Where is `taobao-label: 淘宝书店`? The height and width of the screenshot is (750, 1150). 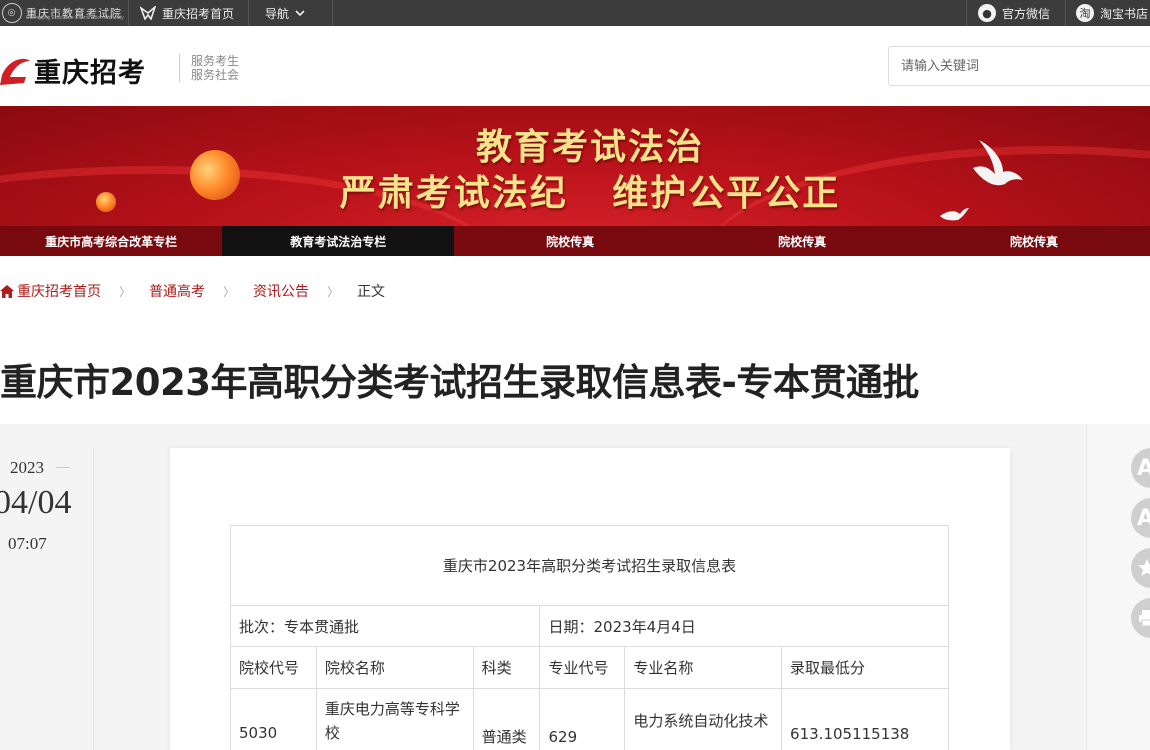
taobao-label: 淘宝书店 is located at coordinates (1124, 13).